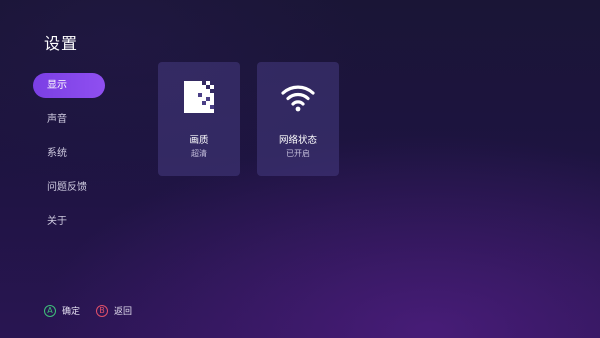 The height and width of the screenshot is (338, 600). I want to click on confirm-label: 确定, so click(71, 312).